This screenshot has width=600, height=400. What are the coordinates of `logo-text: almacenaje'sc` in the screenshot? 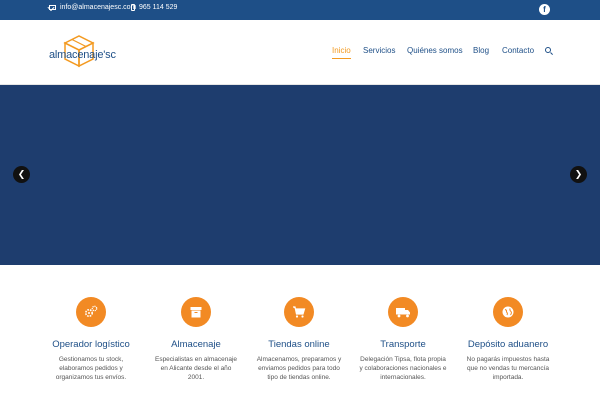 It's located at (82, 55).